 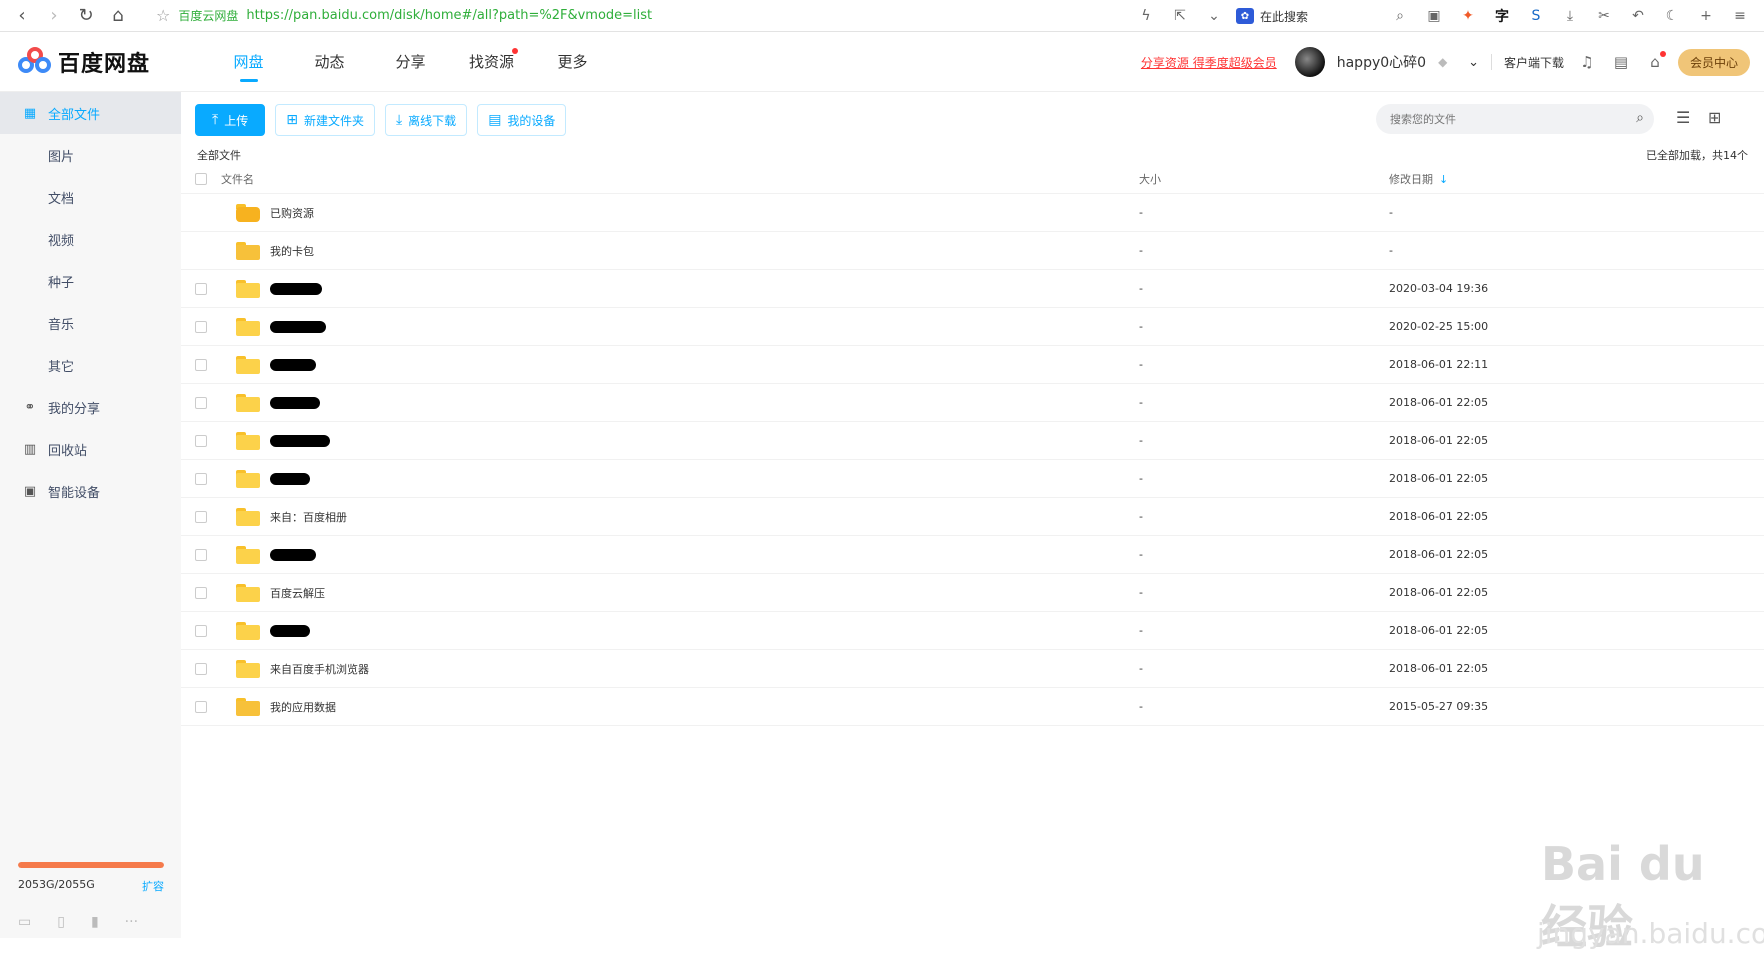 I want to click on moon-icon: ☾, so click(x=1672, y=16).